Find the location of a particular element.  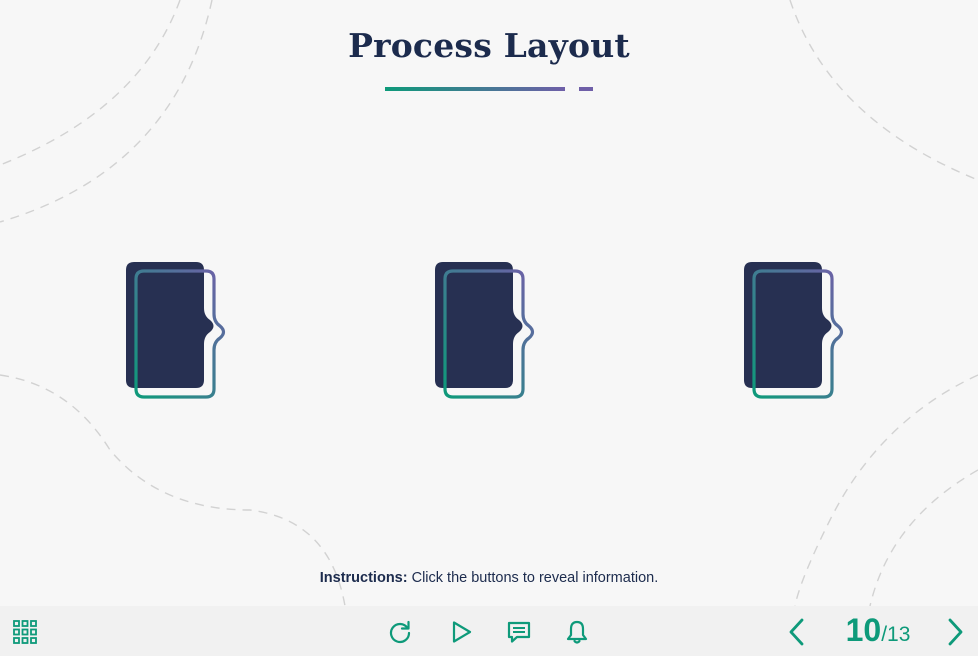

footer-bar: 10/13 is located at coordinates (489, 631).